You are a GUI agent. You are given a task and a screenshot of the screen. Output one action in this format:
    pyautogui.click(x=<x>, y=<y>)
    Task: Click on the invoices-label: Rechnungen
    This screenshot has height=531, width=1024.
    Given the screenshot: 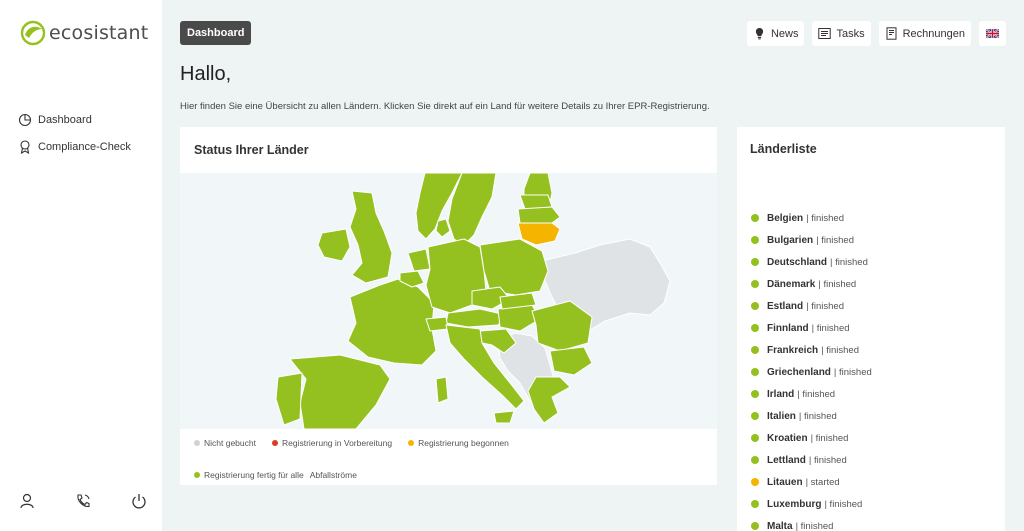 What is the action you would take?
    pyautogui.click(x=933, y=33)
    